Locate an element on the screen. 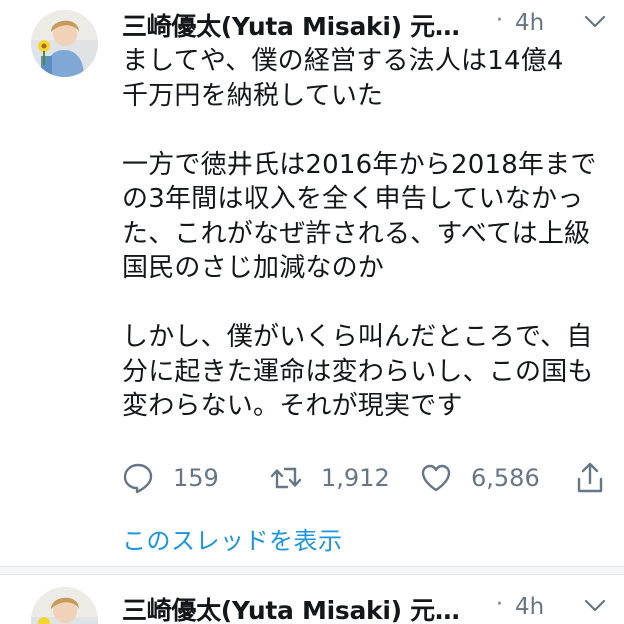 This screenshot has width=624, height=624. share-upload-icon is located at coordinates (590, 477).